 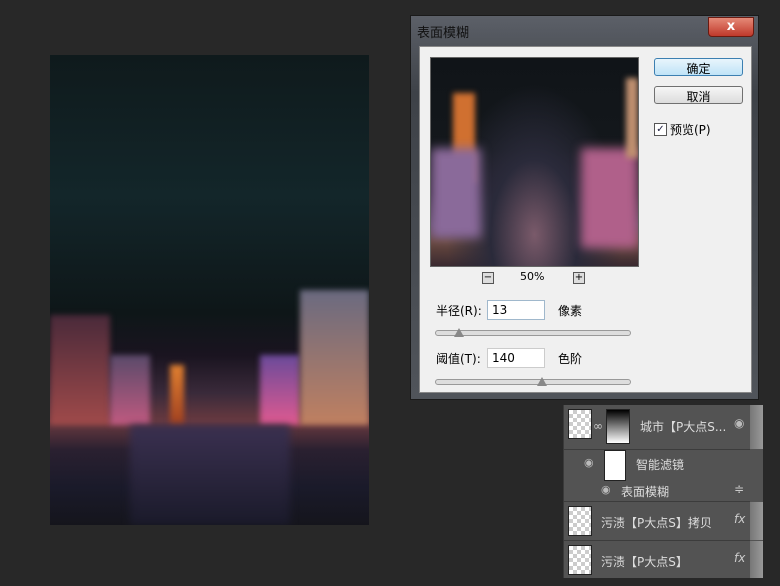 What do you see at coordinates (533, 333) in the screenshot?
I see `radius-slider` at bounding box center [533, 333].